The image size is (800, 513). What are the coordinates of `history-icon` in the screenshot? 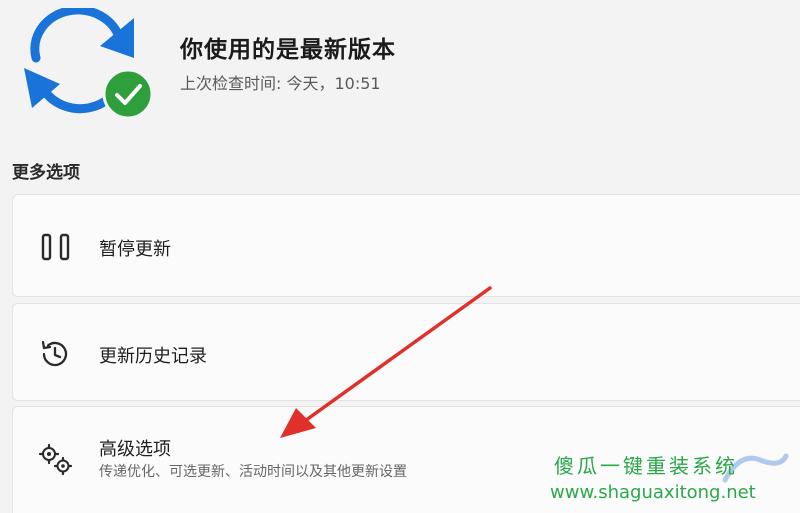 It's located at (54, 353).